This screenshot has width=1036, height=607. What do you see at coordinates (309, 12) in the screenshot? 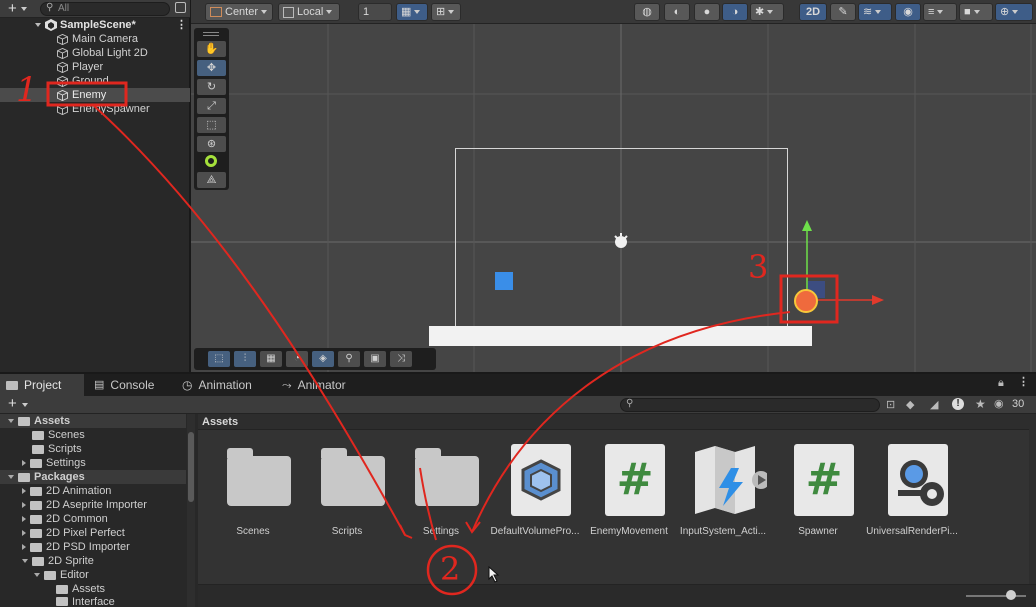
I see `space-local-dropdown: Local` at bounding box center [309, 12].